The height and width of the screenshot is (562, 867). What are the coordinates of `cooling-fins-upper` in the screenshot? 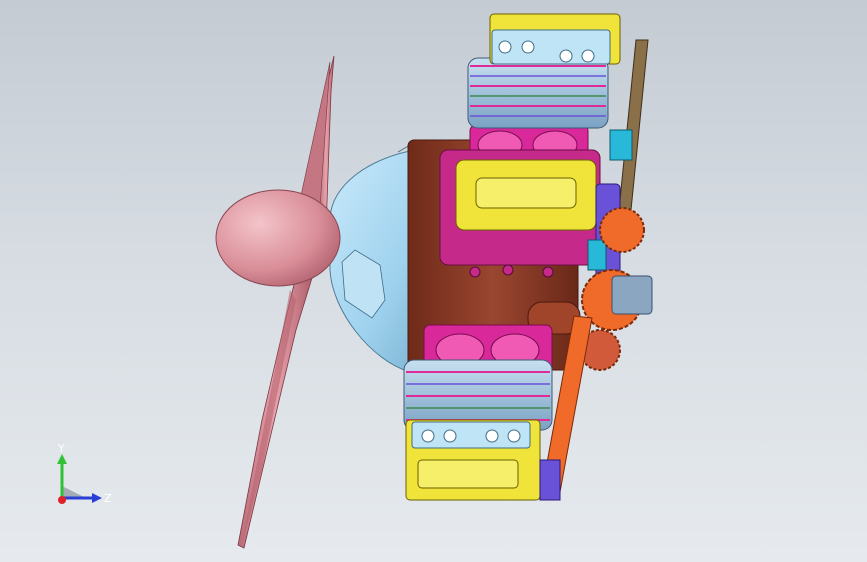 It's located at (538, 93).